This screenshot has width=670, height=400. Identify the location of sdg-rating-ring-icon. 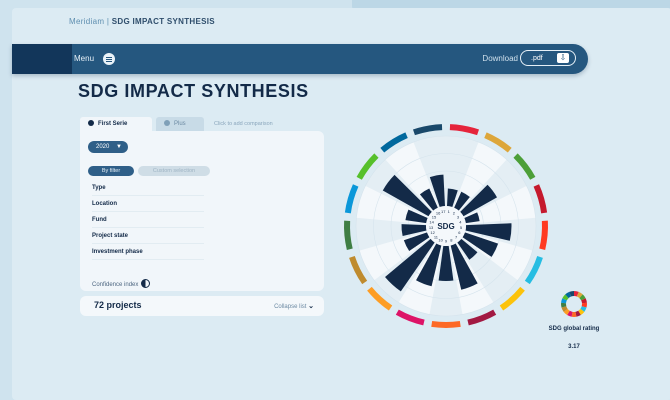
(574, 304).